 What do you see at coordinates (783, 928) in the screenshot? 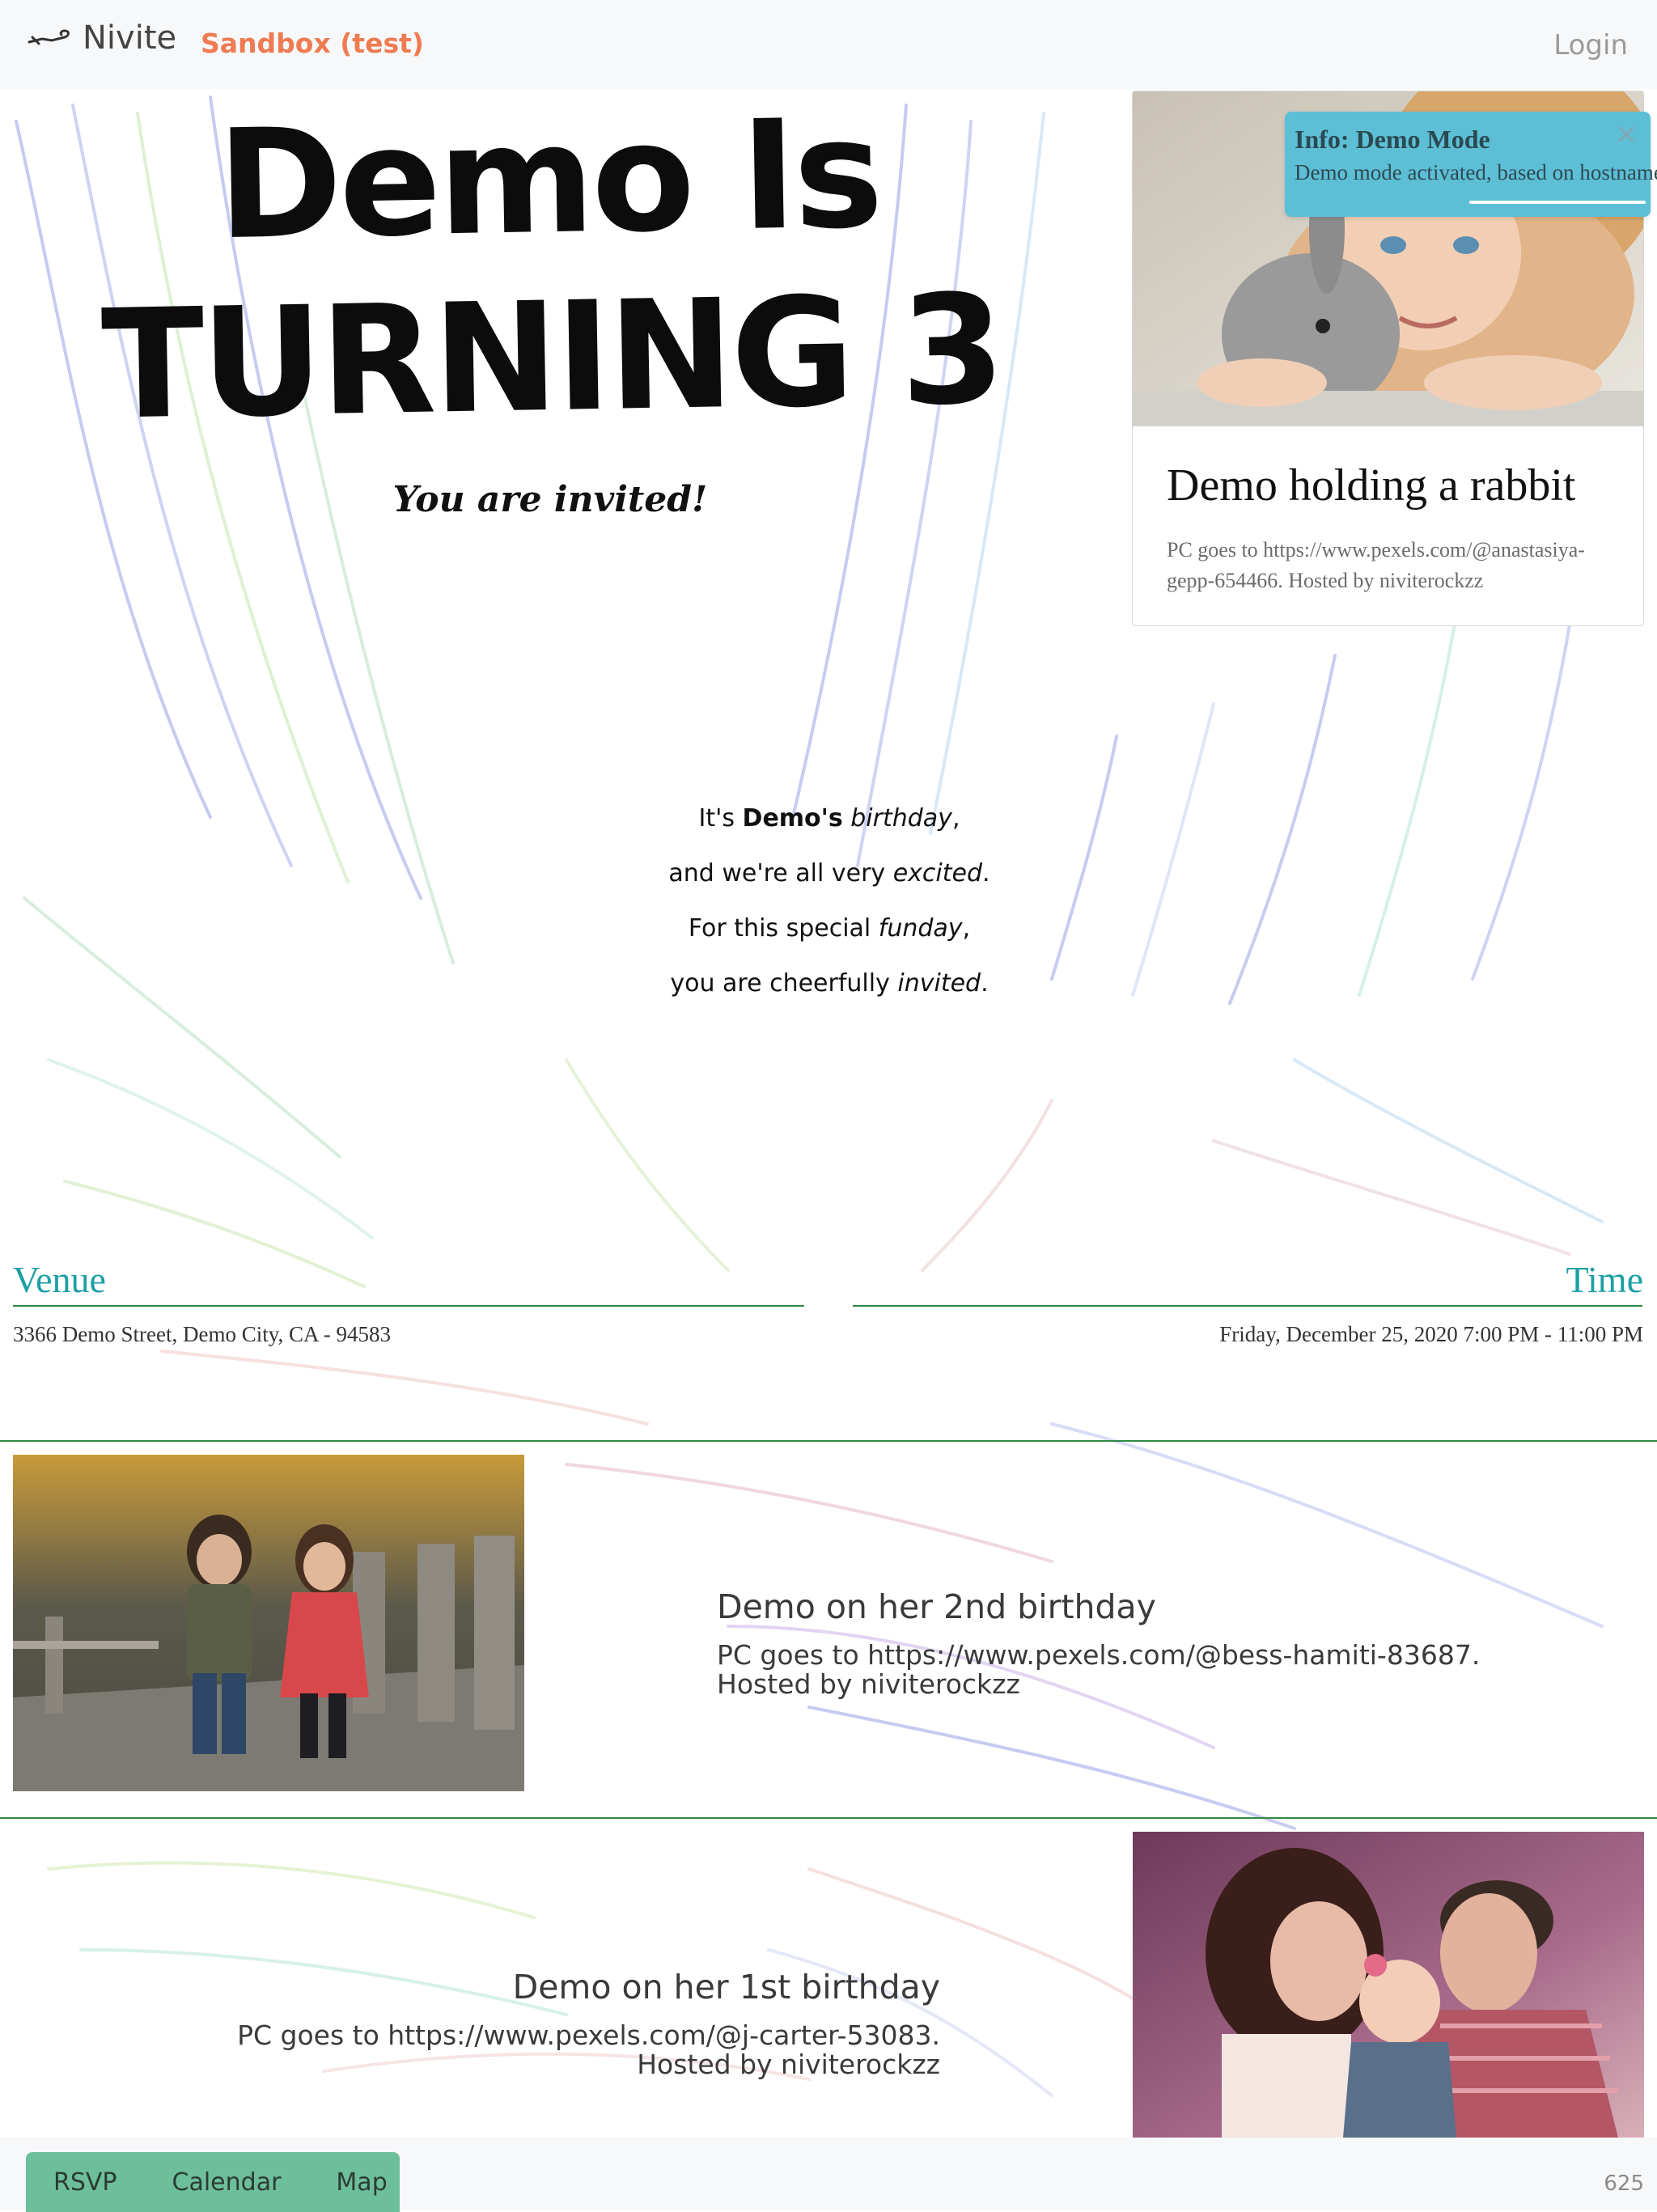
I see `poem-text: For this special` at bounding box center [783, 928].